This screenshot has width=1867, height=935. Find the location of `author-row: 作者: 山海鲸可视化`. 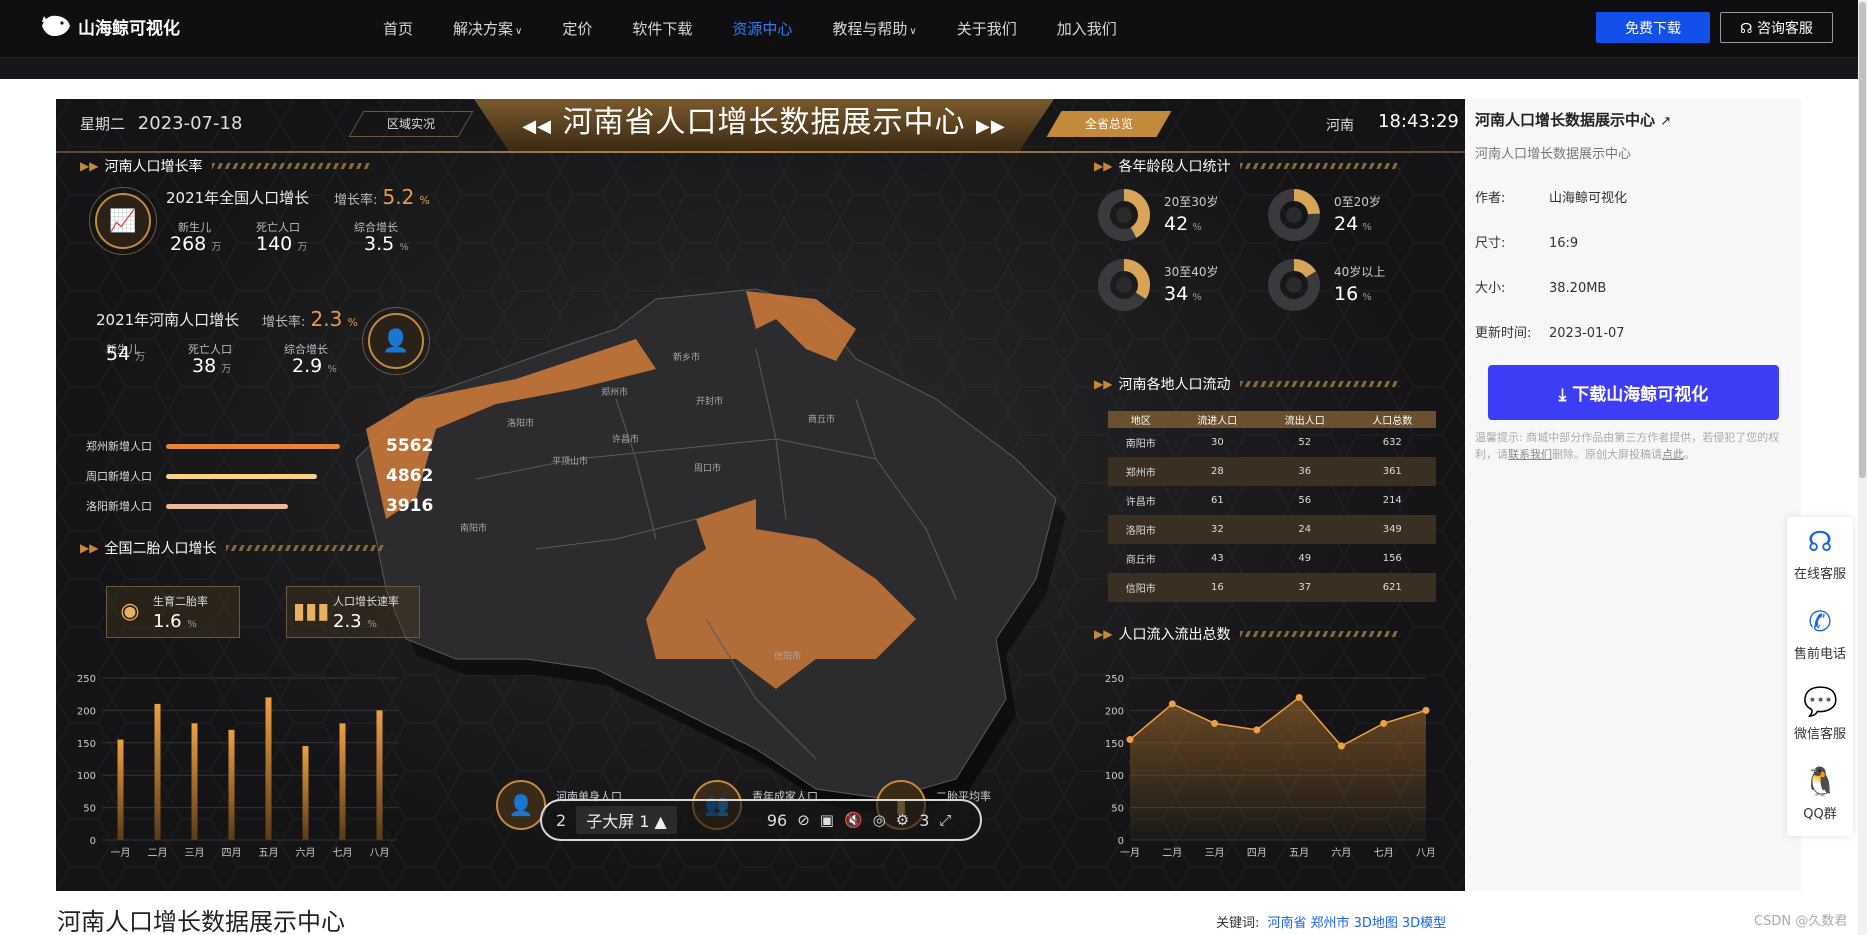

author-row: 作者: 山海鲸可视化 is located at coordinates (1551, 196).